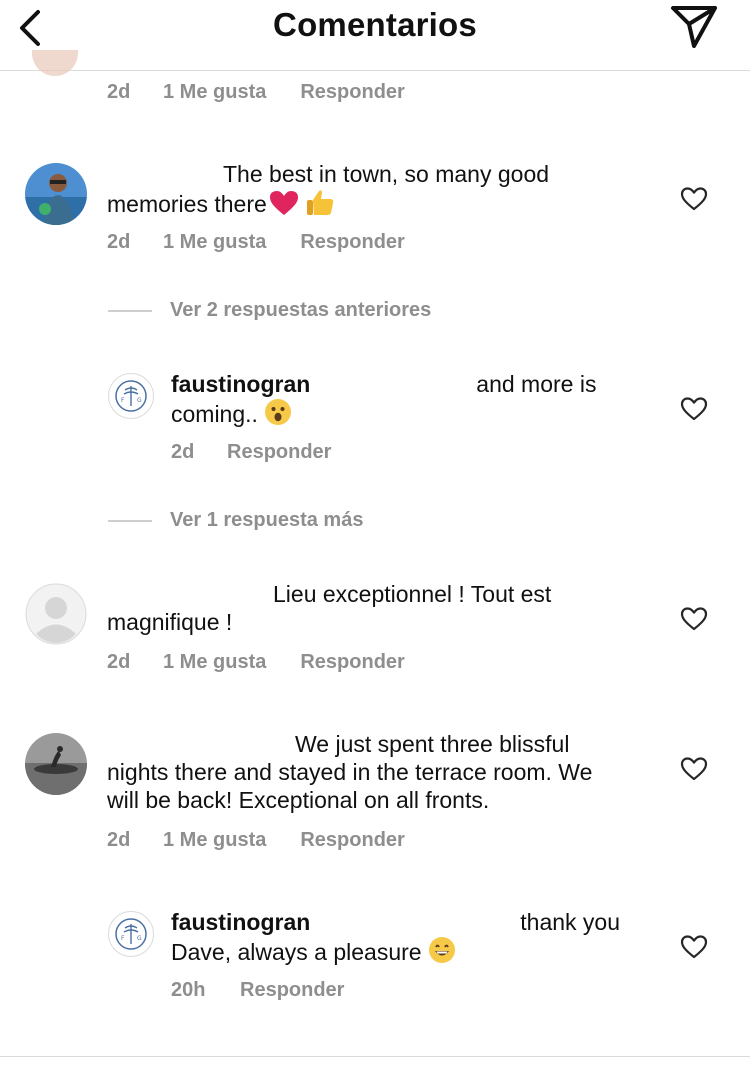 The image size is (750, 1073). I want to click on chevron-left-icon, so click(30, 28).